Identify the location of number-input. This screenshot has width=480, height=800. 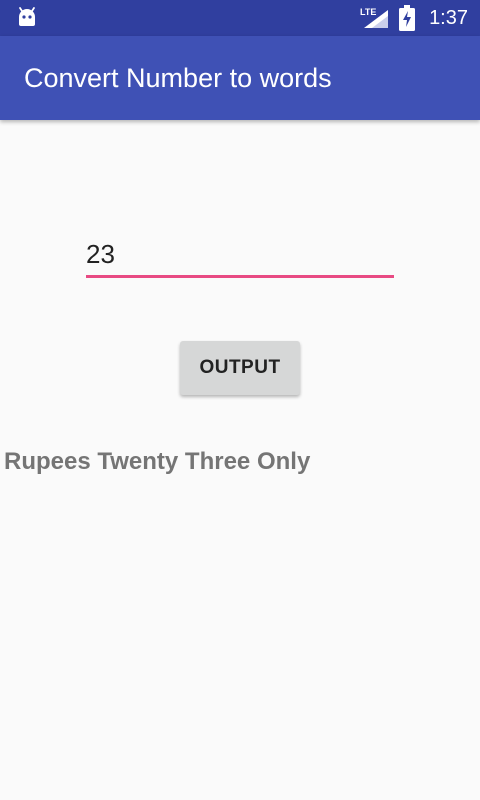
(240, 256).